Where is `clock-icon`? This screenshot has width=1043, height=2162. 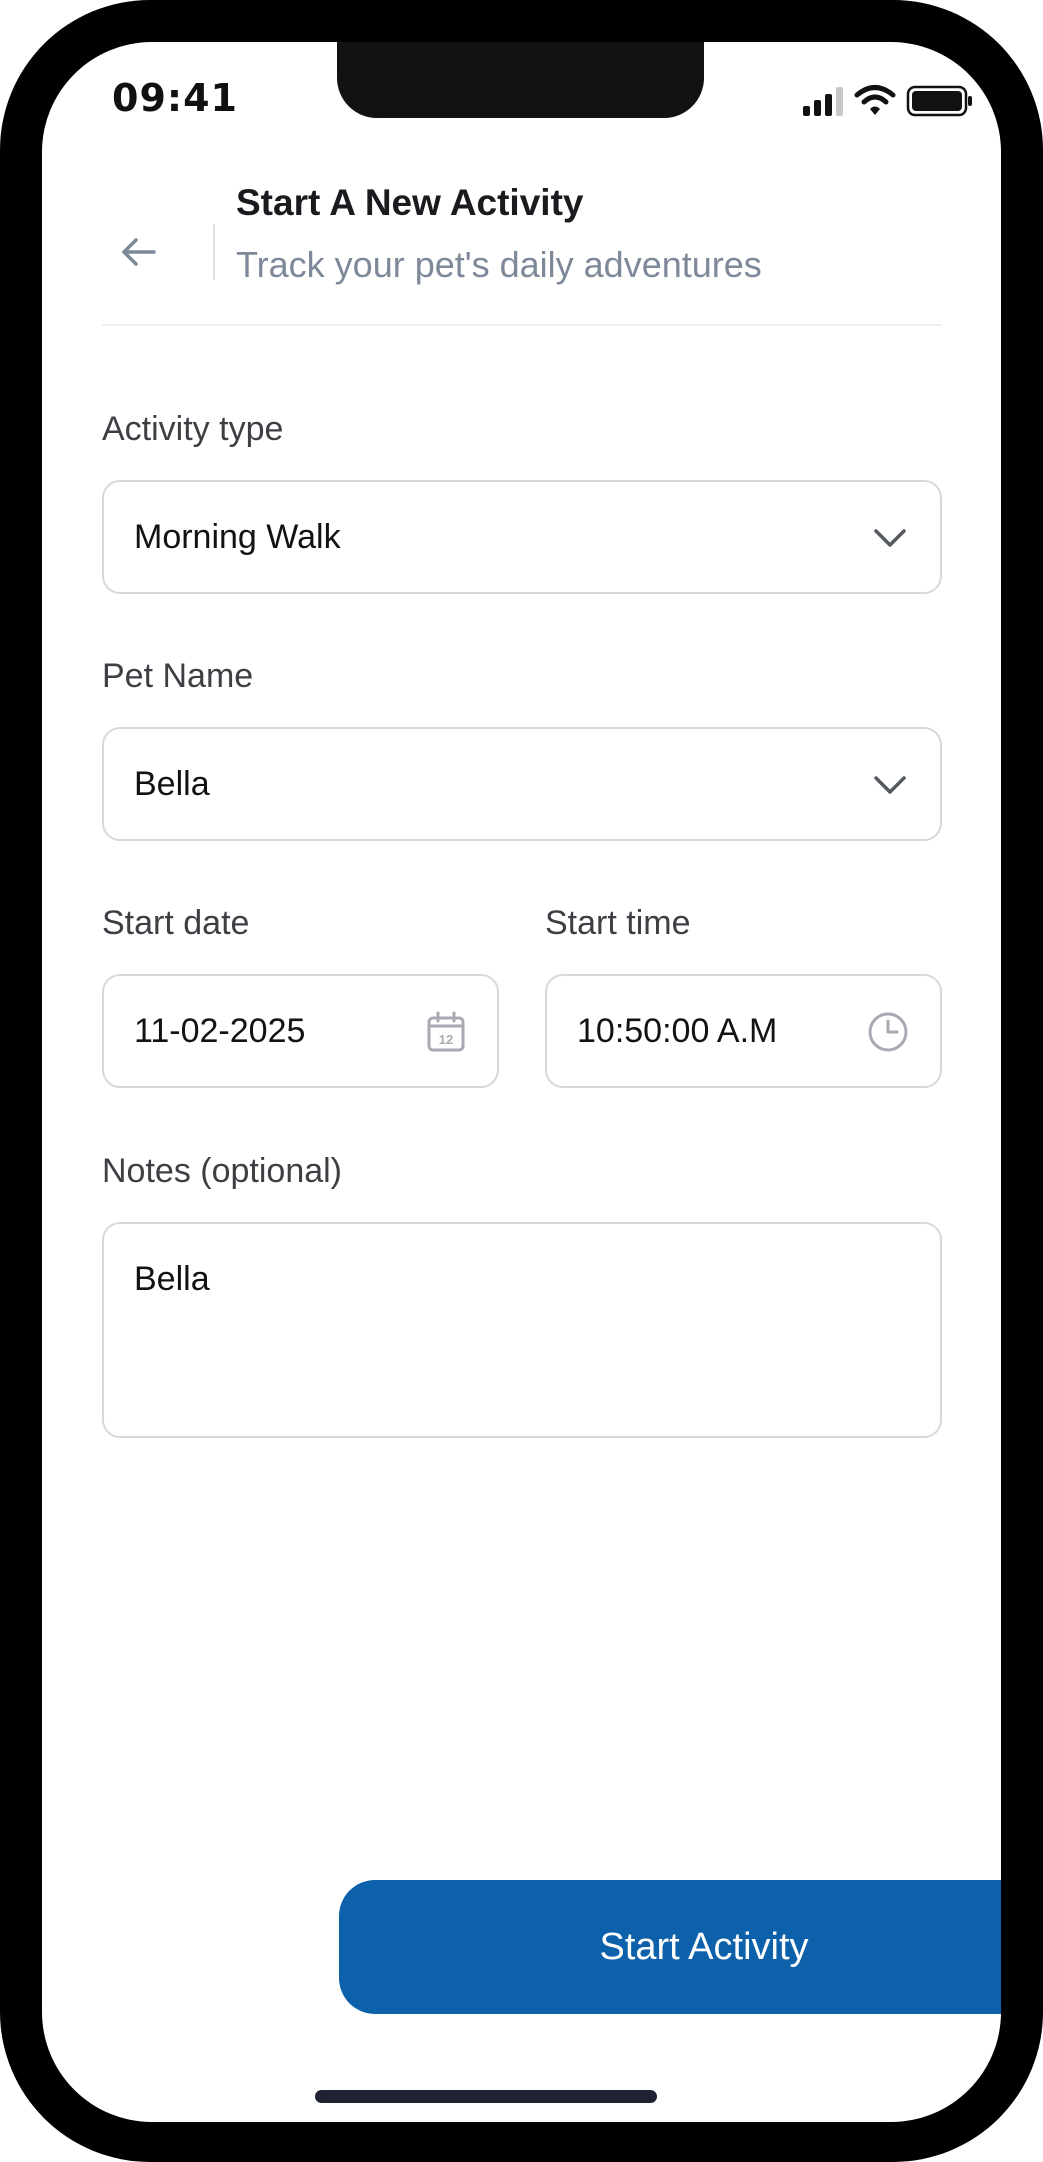
clock-icon is located at coordinates (888, 1032).